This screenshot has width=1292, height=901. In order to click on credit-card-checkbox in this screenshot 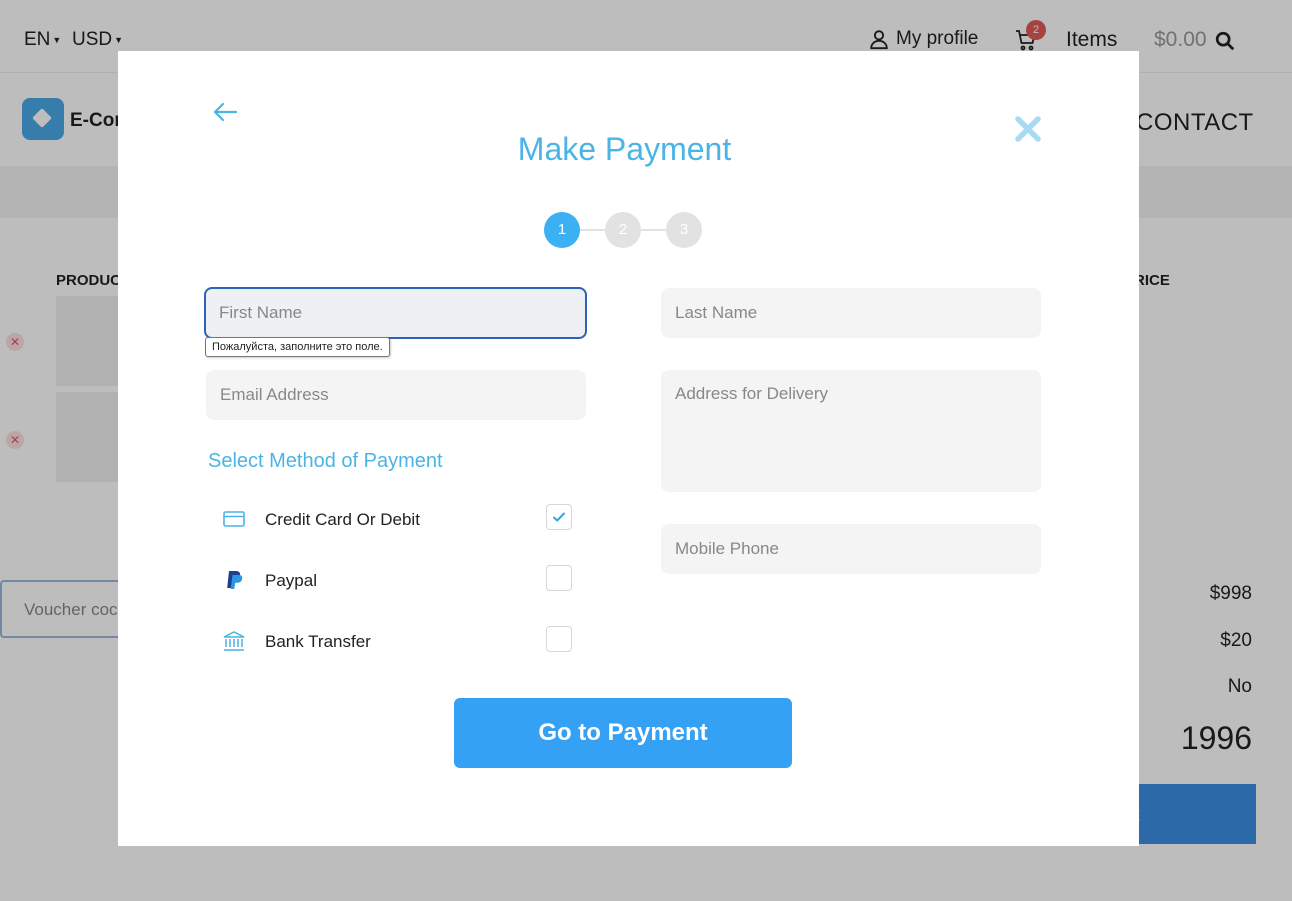, I will do `click(559, 517)`.